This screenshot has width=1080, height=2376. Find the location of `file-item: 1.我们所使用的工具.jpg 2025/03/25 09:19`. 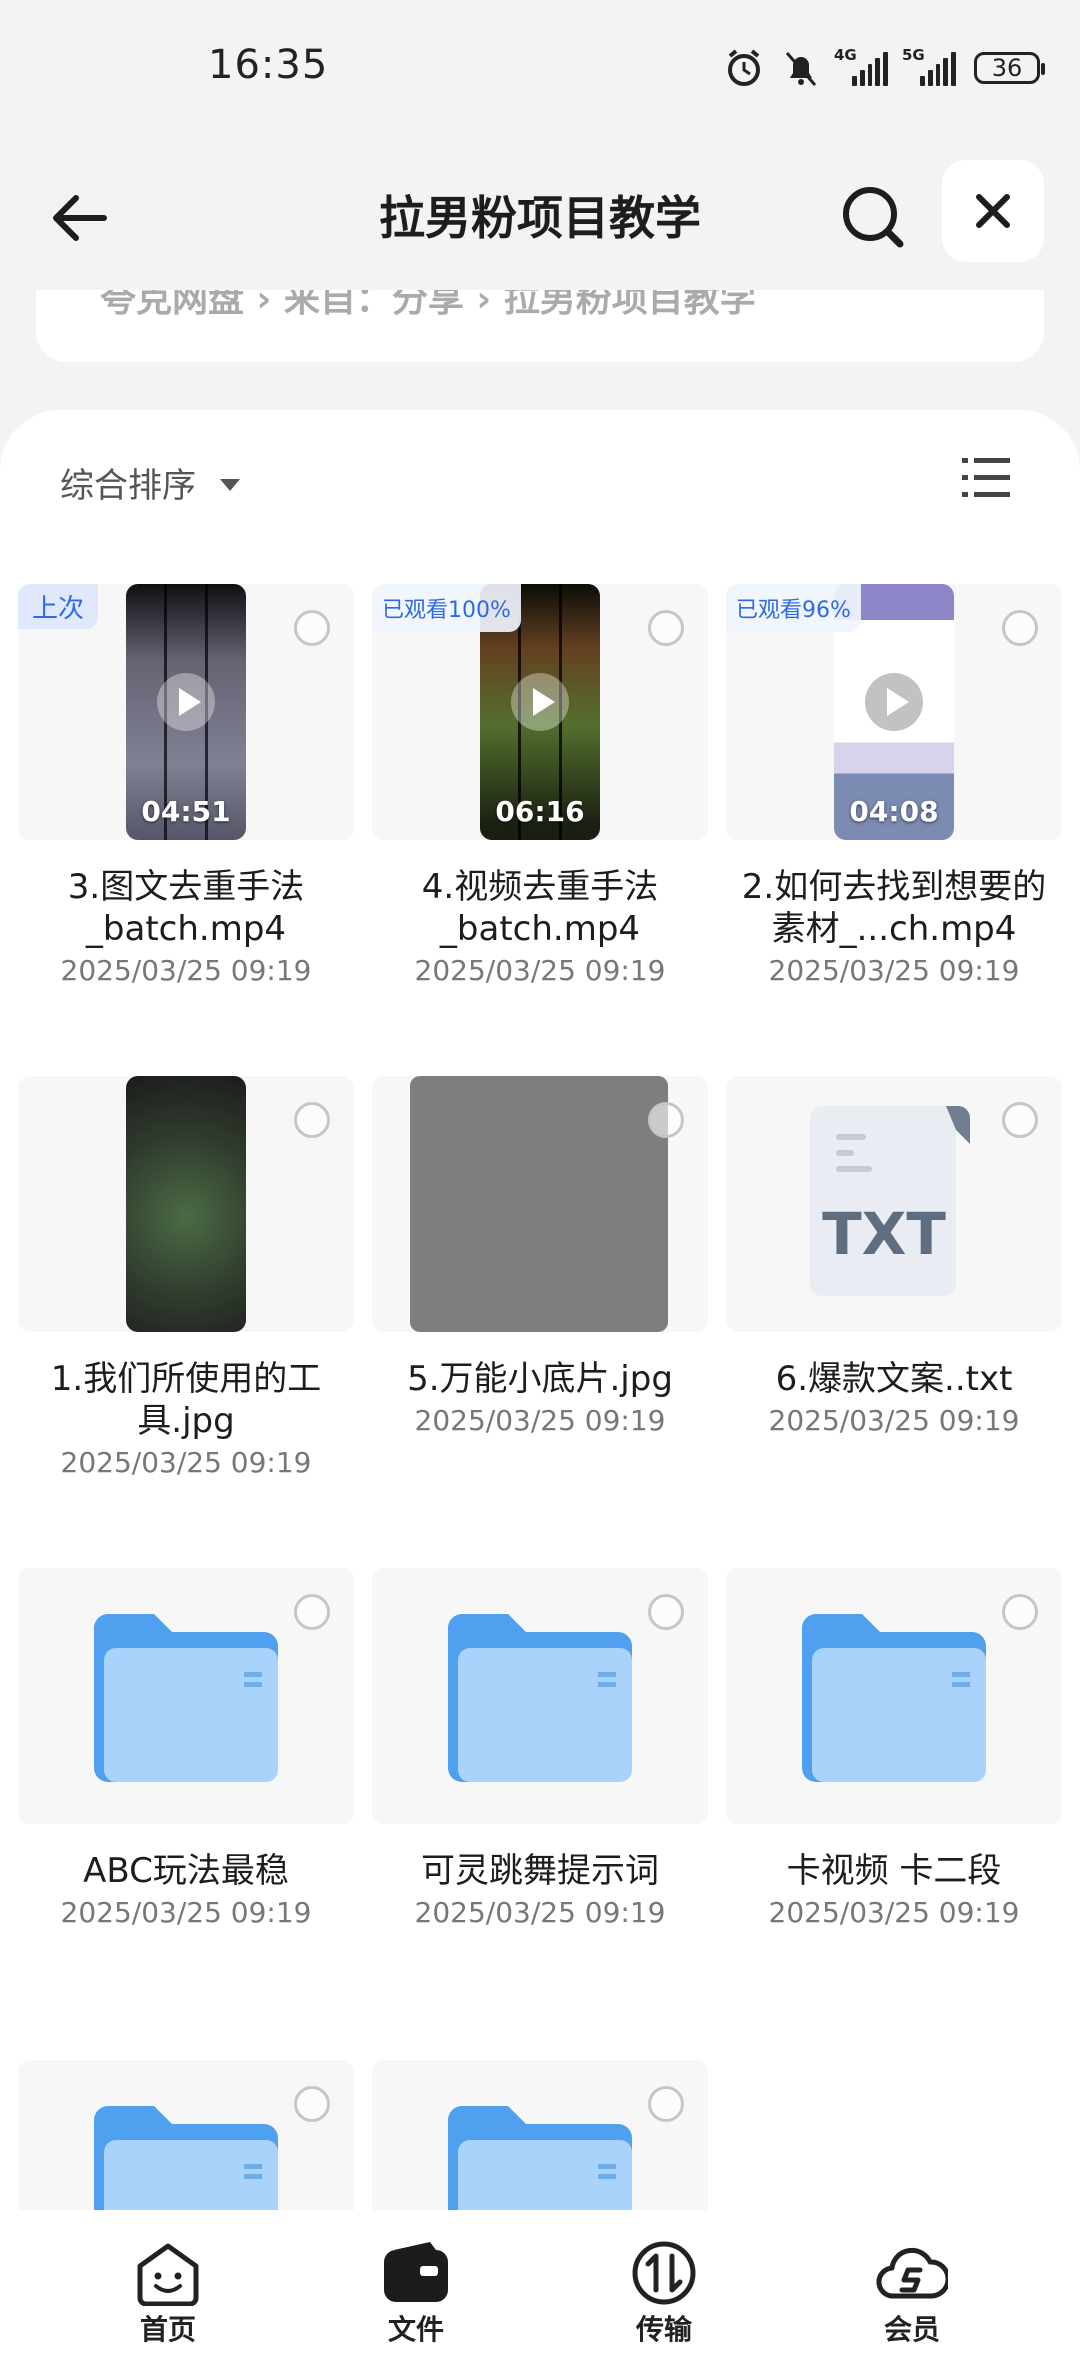

file-item: 1.我们所使用的工具.jpg 2025/03/25 09:19 is located at coordinates (186, 1277).